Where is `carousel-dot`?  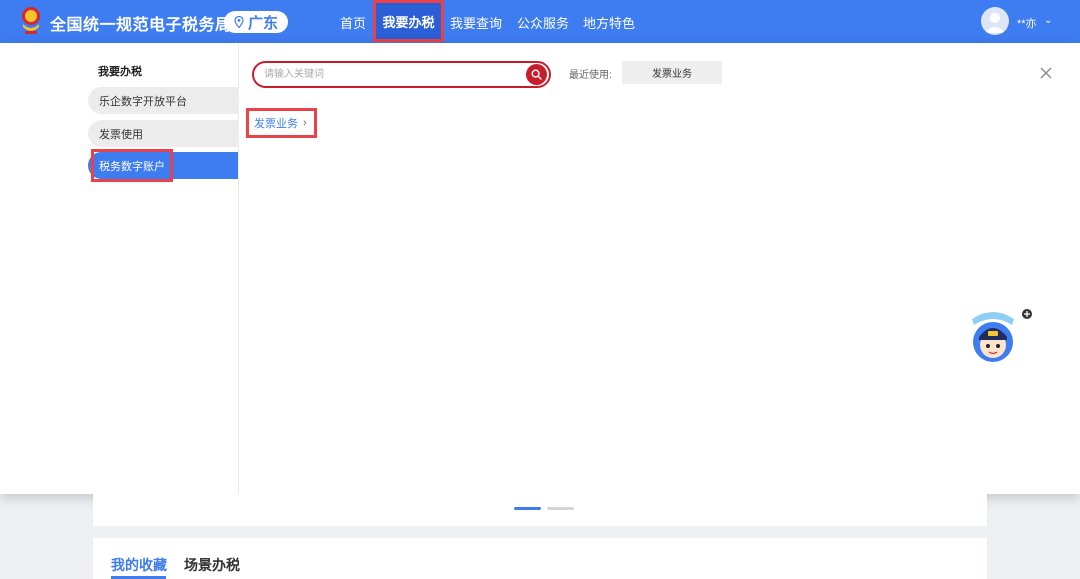
carousel-dot is located at coordinates (560, 508).